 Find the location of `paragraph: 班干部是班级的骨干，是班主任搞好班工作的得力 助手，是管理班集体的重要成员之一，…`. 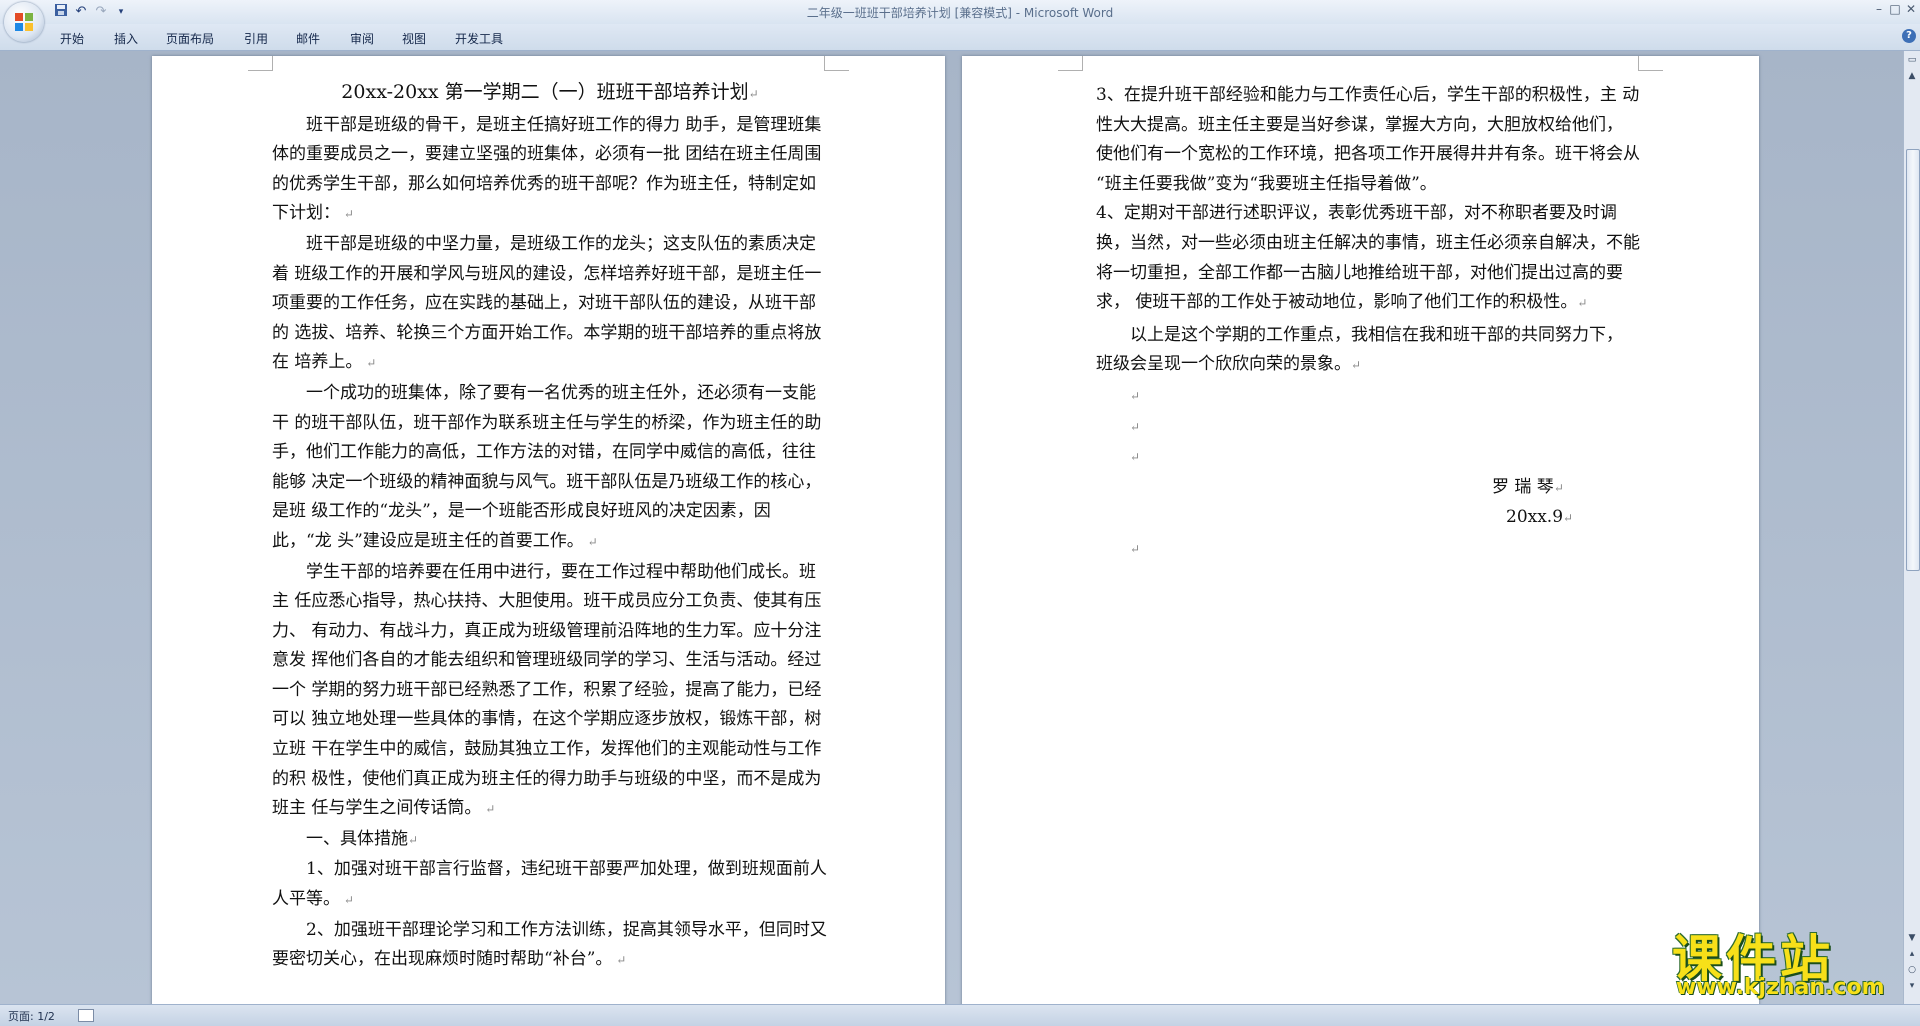

paragraph: 班干部是班级的骨干，是班主任搞好班工作的得力 助手，是管理班集体的重要成员之一，… is located at coordinates (547, 169).